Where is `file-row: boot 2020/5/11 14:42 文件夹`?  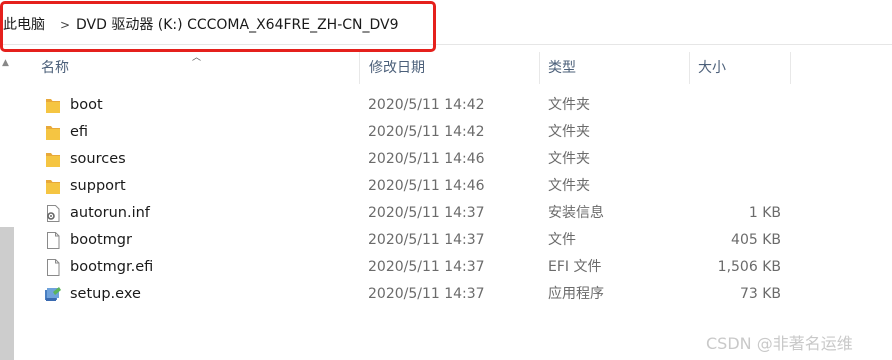
file-row: boot 2020/5/11 14:42 文件夹 is located at coordinates (446, 105).